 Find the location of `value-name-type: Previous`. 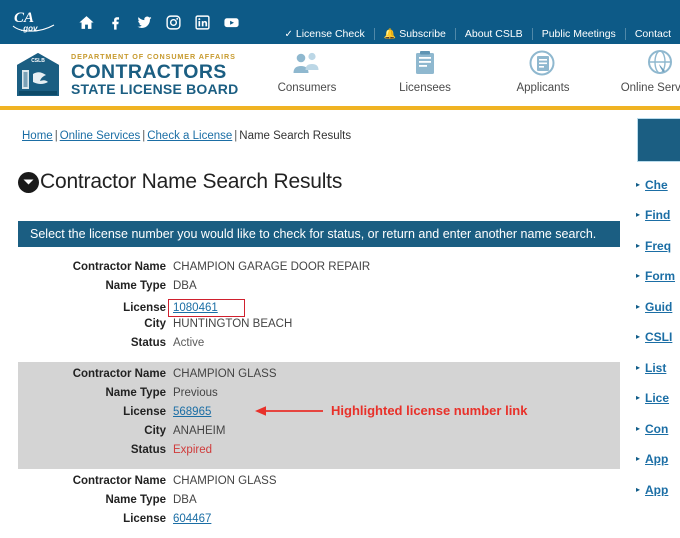

value-name-type: Previous is located at coordinates (195, 393).